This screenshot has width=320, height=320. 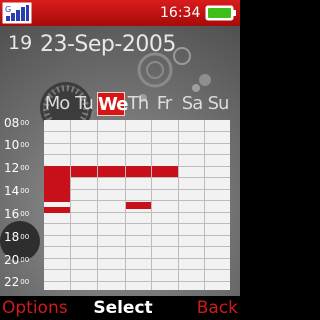 What do you see at coordinates (17, 145) in the screenshot?
I see `hour-label-10: 1000` at bounding box center [17, 145].